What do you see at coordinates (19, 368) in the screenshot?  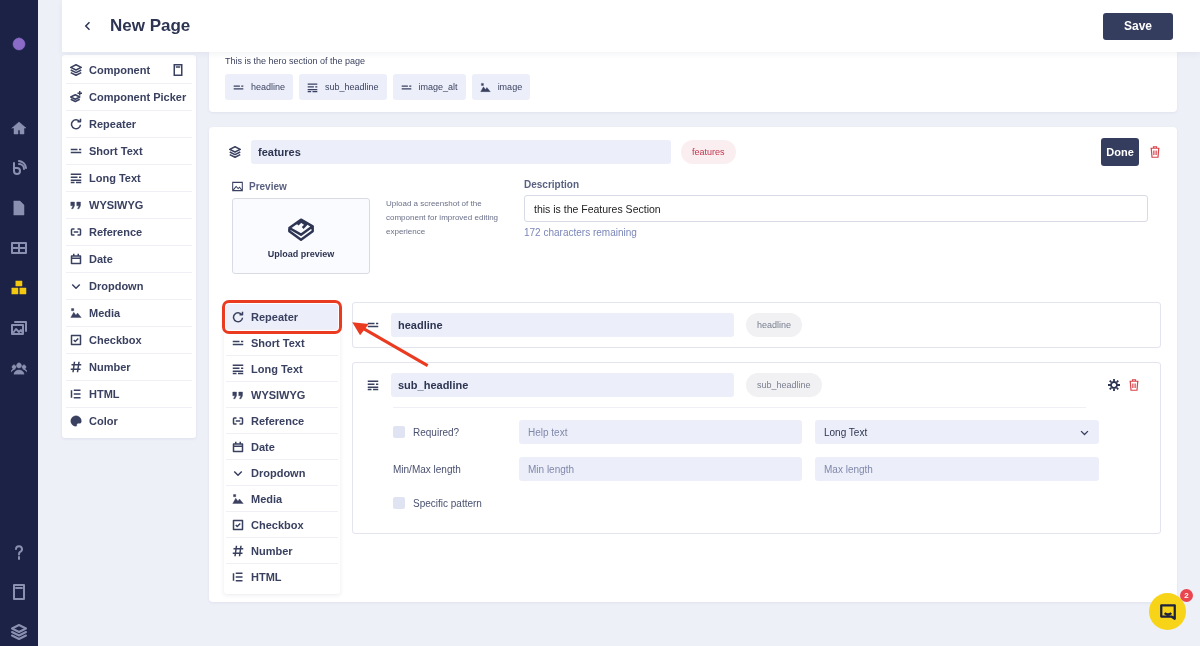 I see `users-icon` at bounding box center [19, 368].